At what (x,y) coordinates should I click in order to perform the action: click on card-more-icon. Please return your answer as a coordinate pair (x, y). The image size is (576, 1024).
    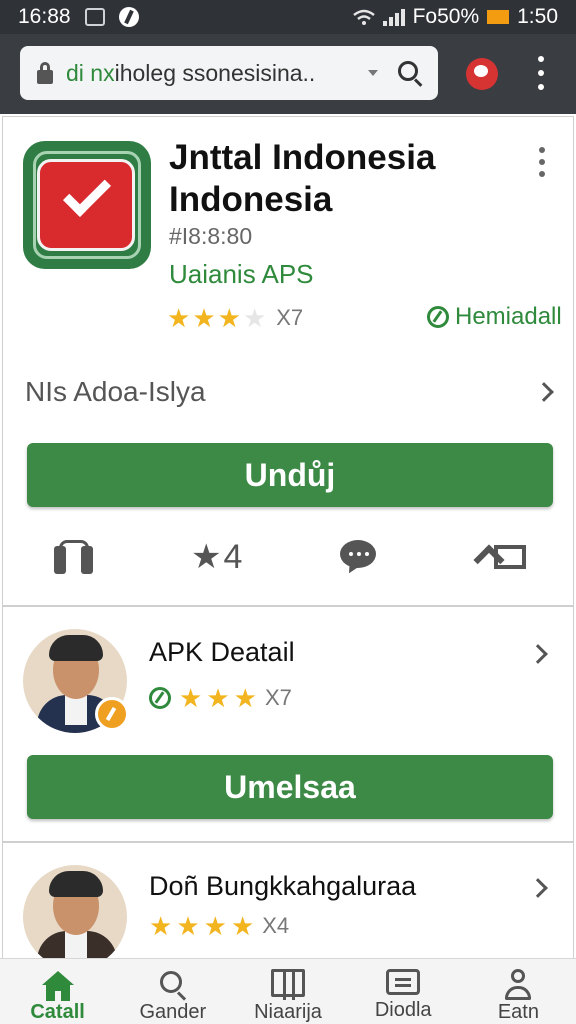
    Looking at the image, I should click on (542, 162).